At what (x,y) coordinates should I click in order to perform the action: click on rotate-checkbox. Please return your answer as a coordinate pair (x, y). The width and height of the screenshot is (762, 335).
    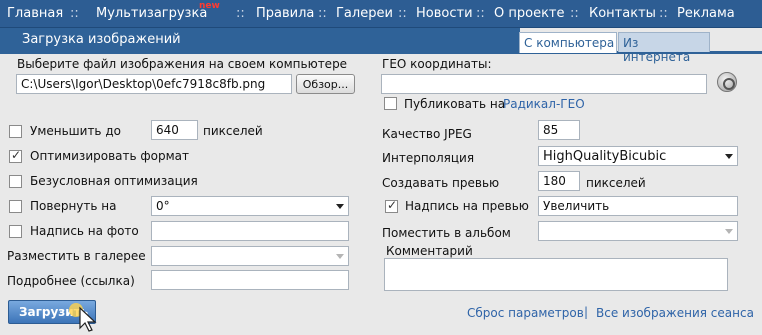
    Looking at the image, I should click on (15, 206).